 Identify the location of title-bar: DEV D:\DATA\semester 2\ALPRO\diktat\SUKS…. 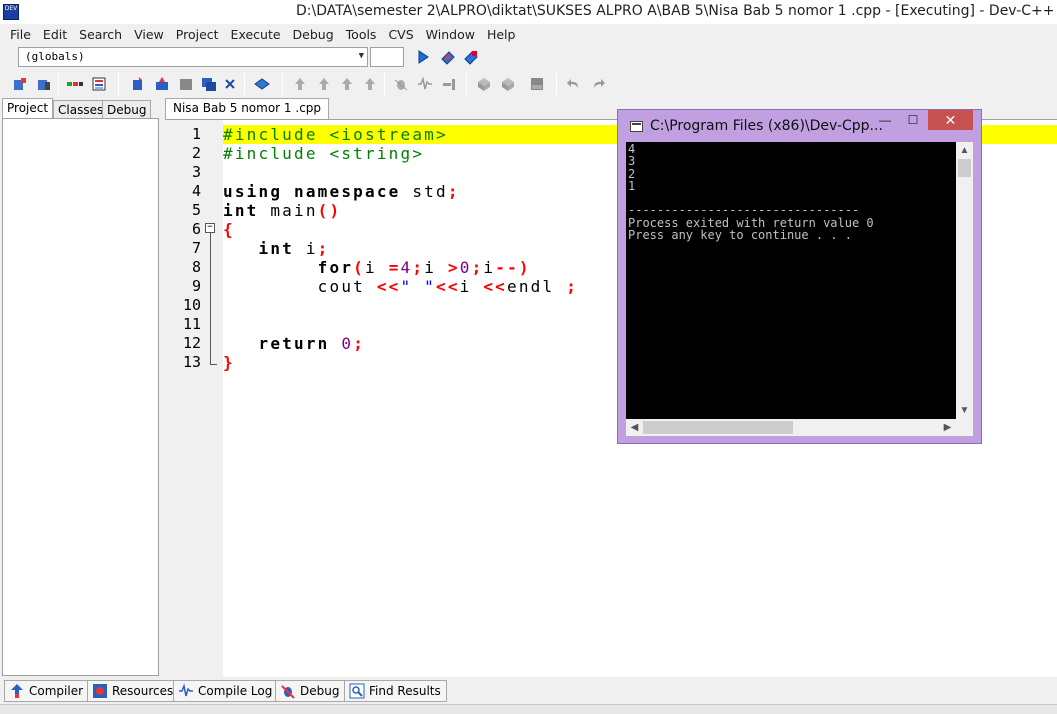
(528, 12).